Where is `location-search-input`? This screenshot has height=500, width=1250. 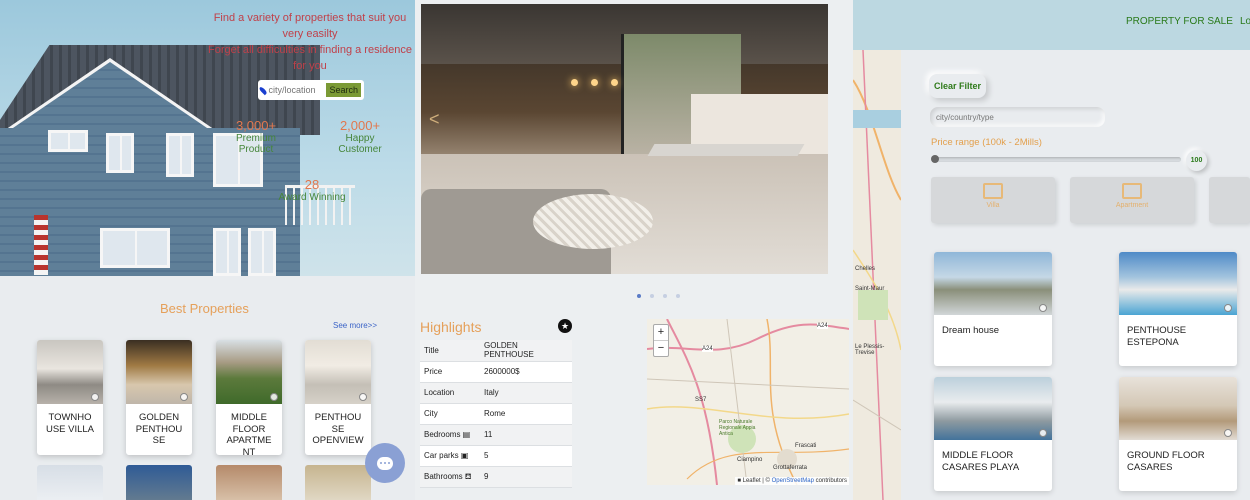
location-search-input is located at coordinates (297, 90).